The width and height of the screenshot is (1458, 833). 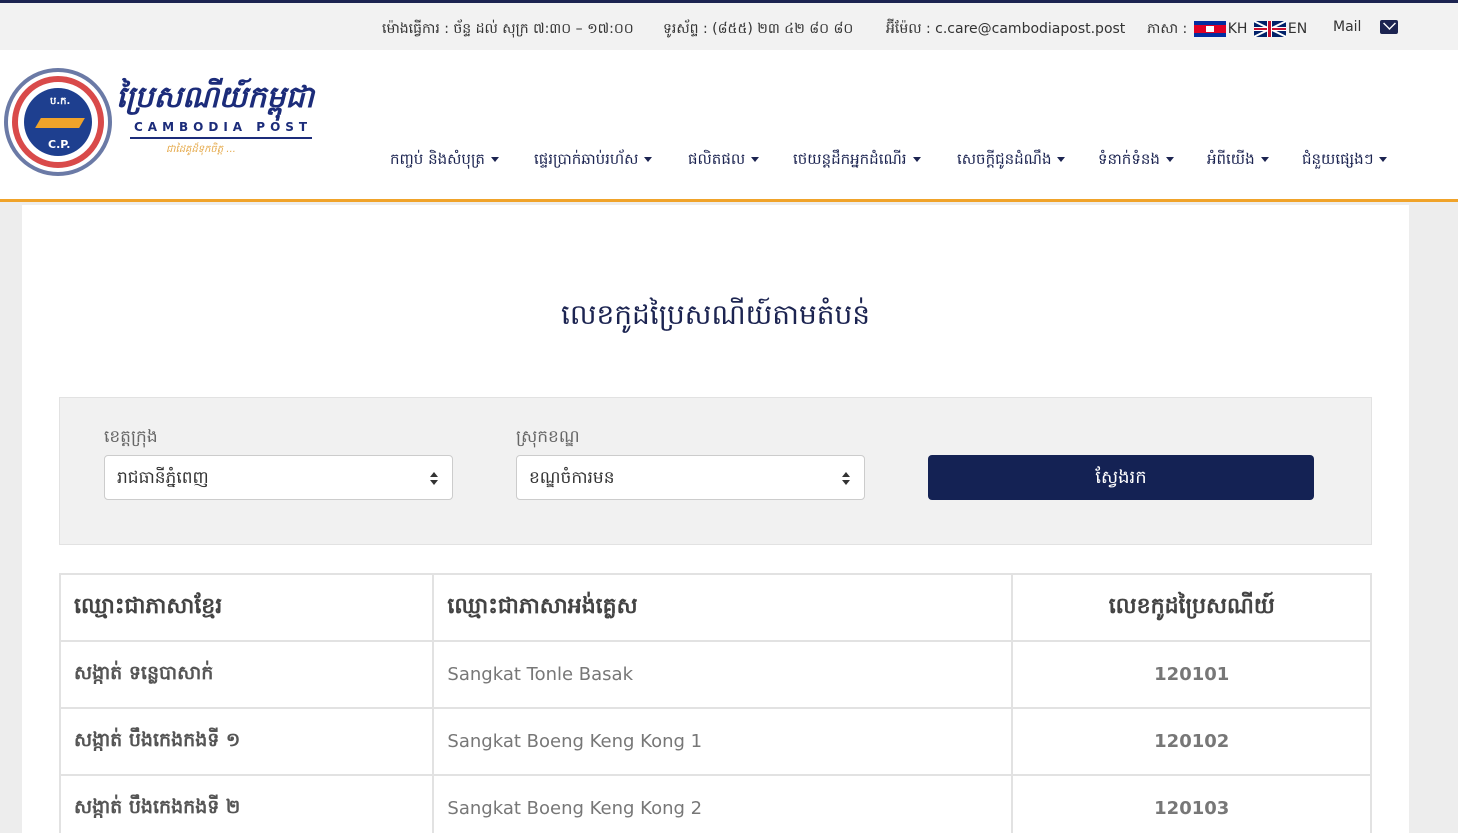 I want to click on cambodia-flag-icon, so click(x=1209, y=29).